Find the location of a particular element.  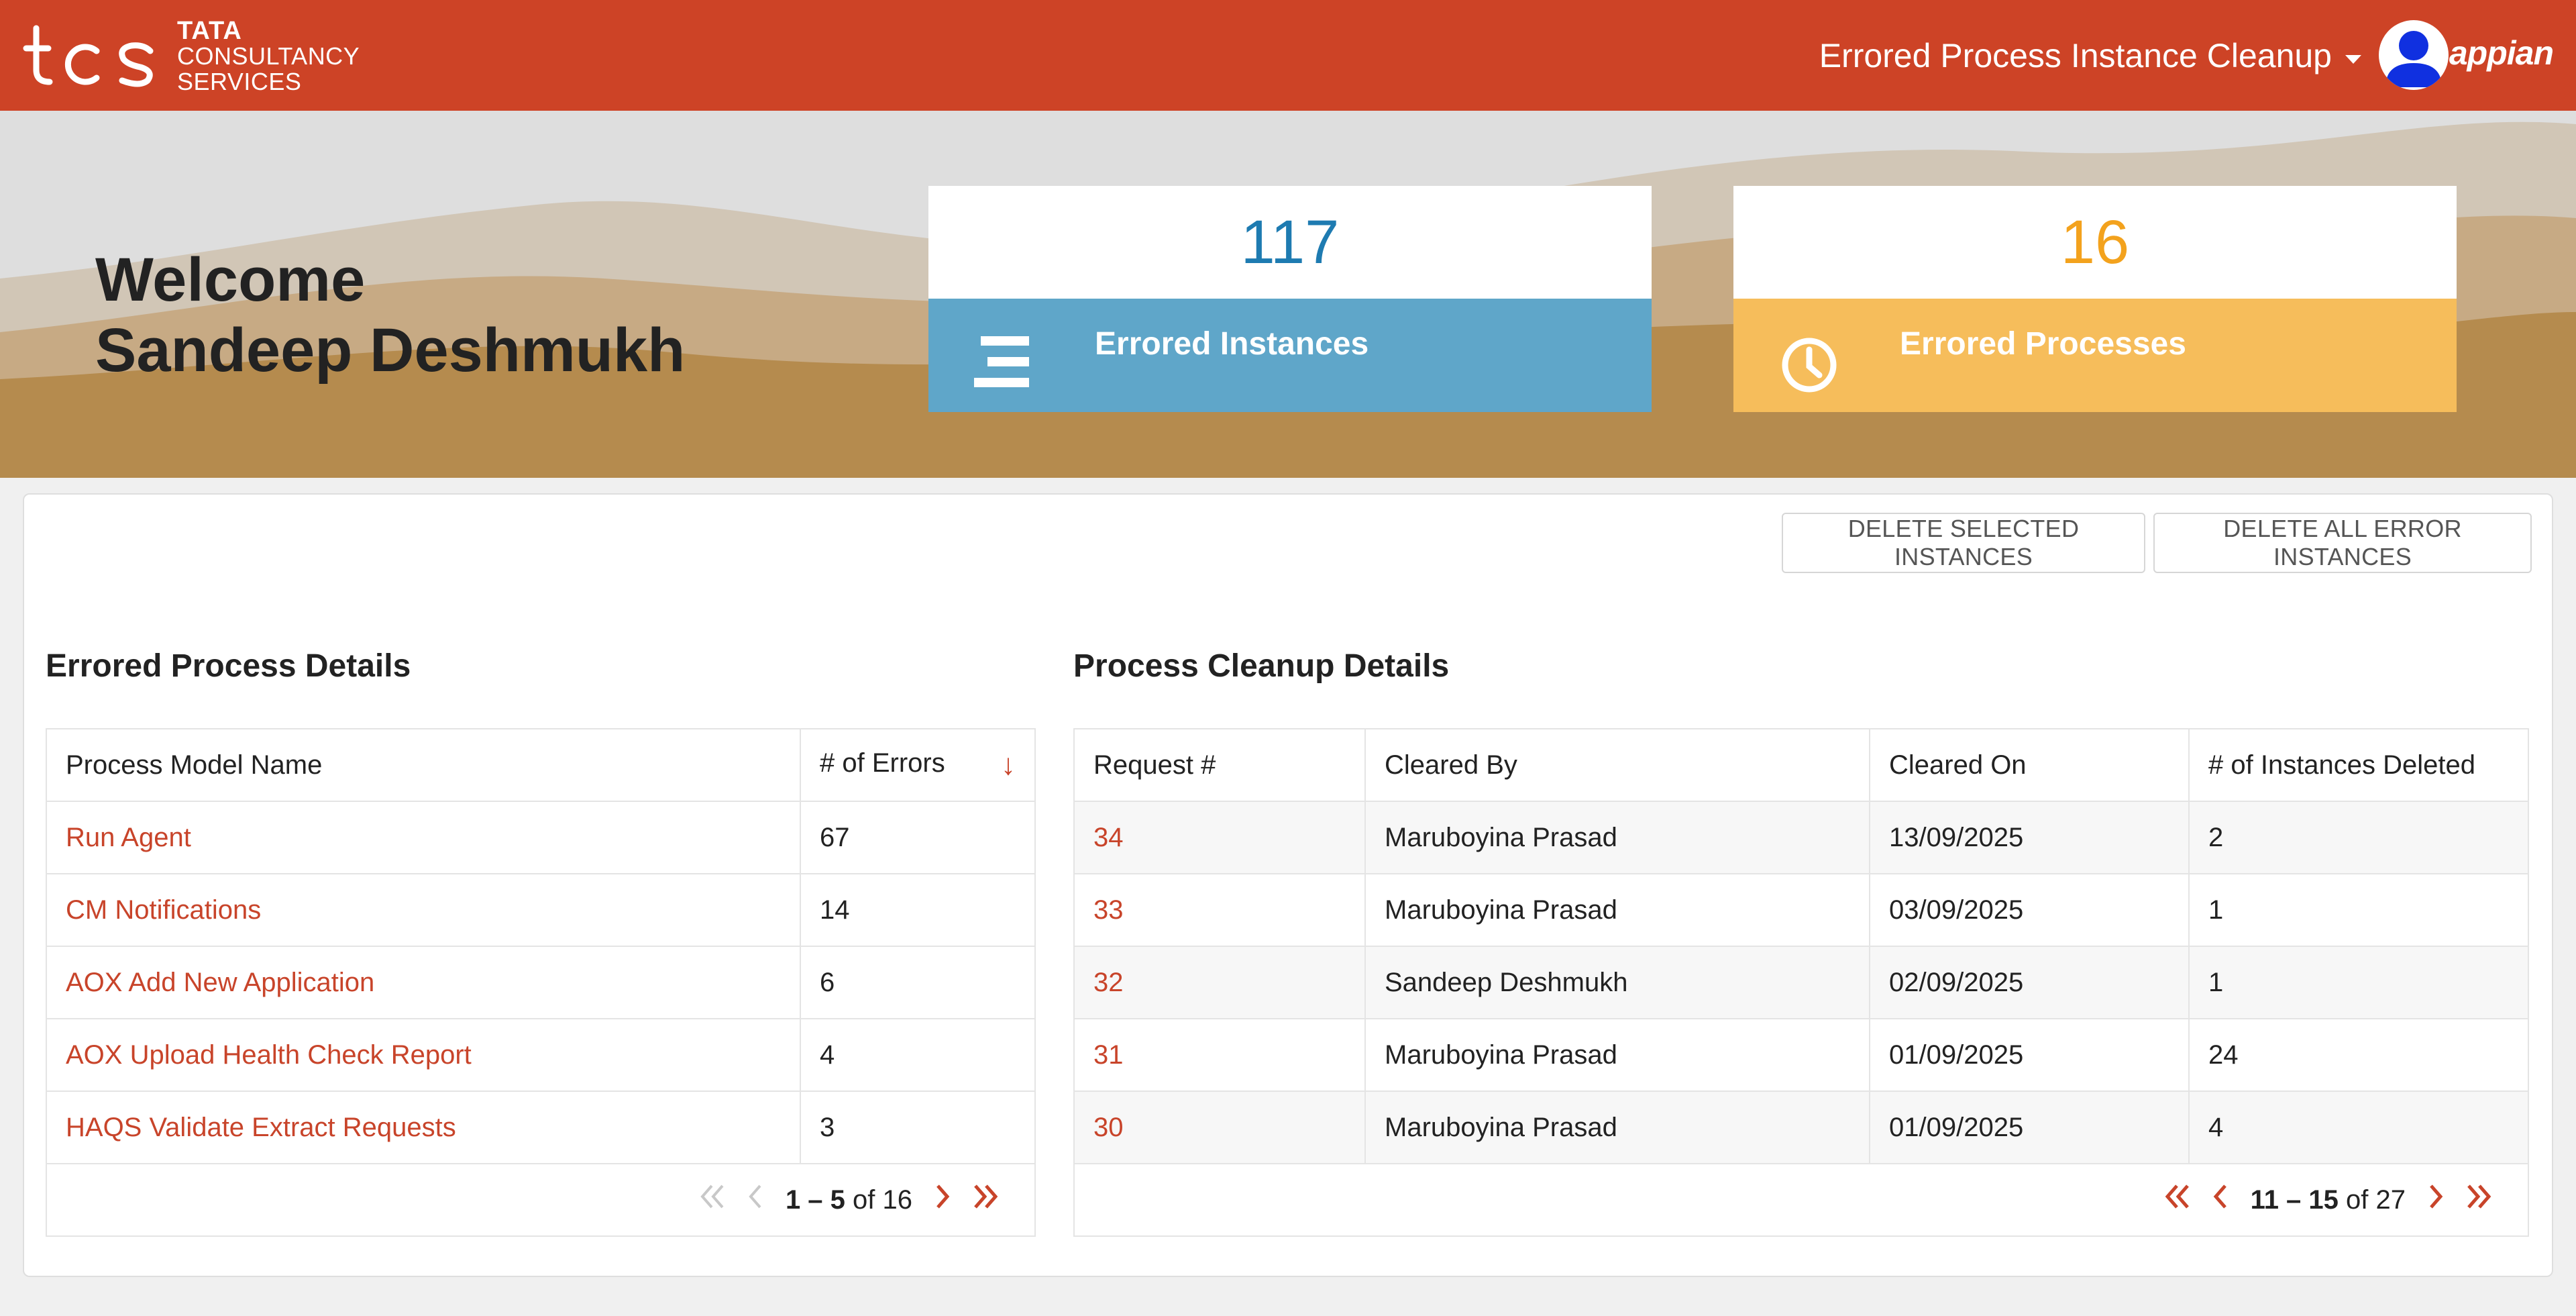

app-switcher: Errored Process Instance Cleanup is located at coordinates (2090, 55).